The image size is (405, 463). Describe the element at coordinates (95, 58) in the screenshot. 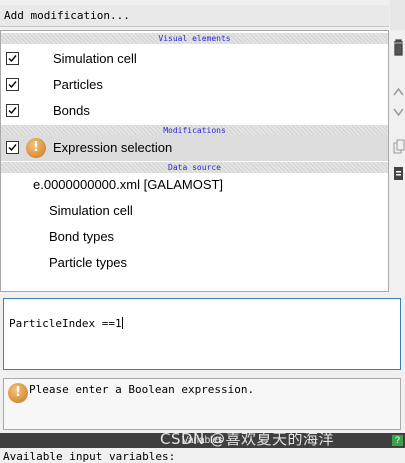

I see `pipeline-item-label: Simulation cell` at that location.